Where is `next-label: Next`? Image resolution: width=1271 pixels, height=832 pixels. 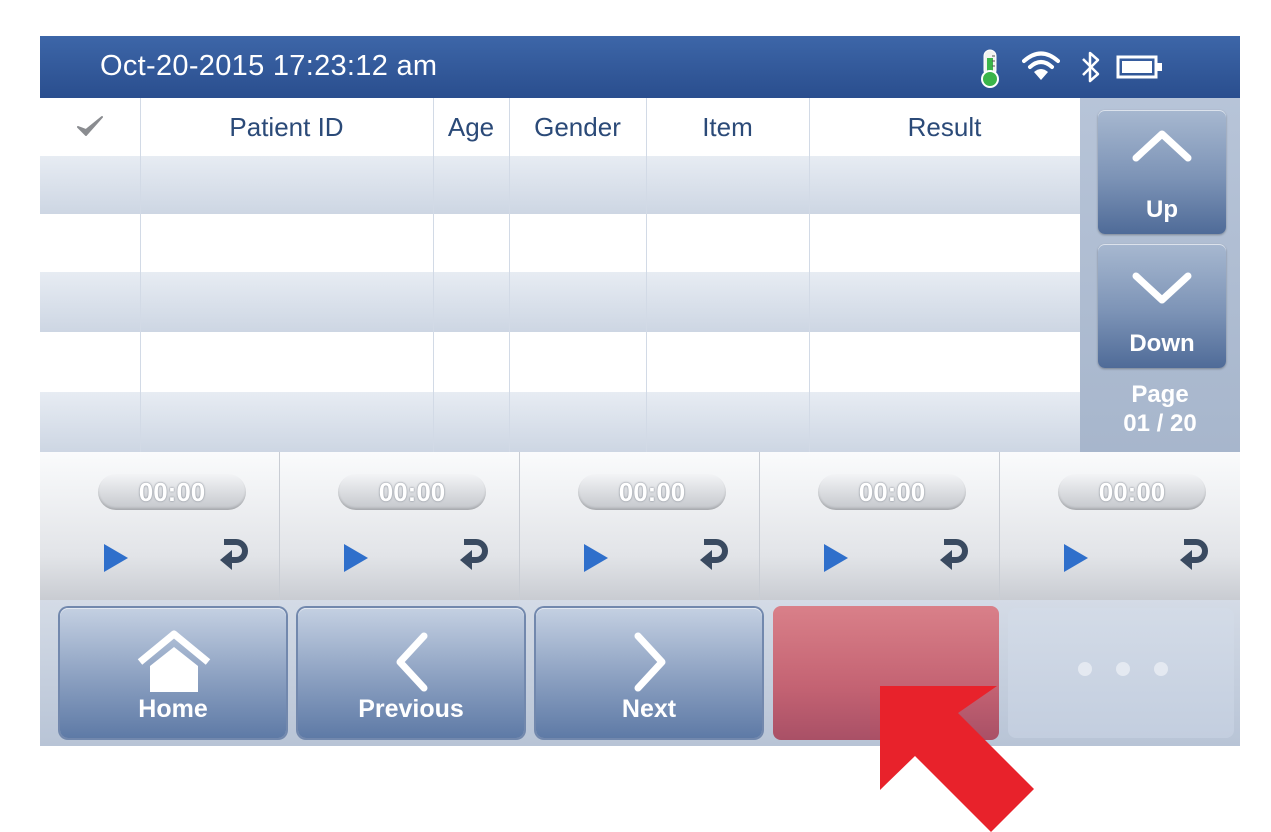 next-label: Next is located at coordinates (649, 709).